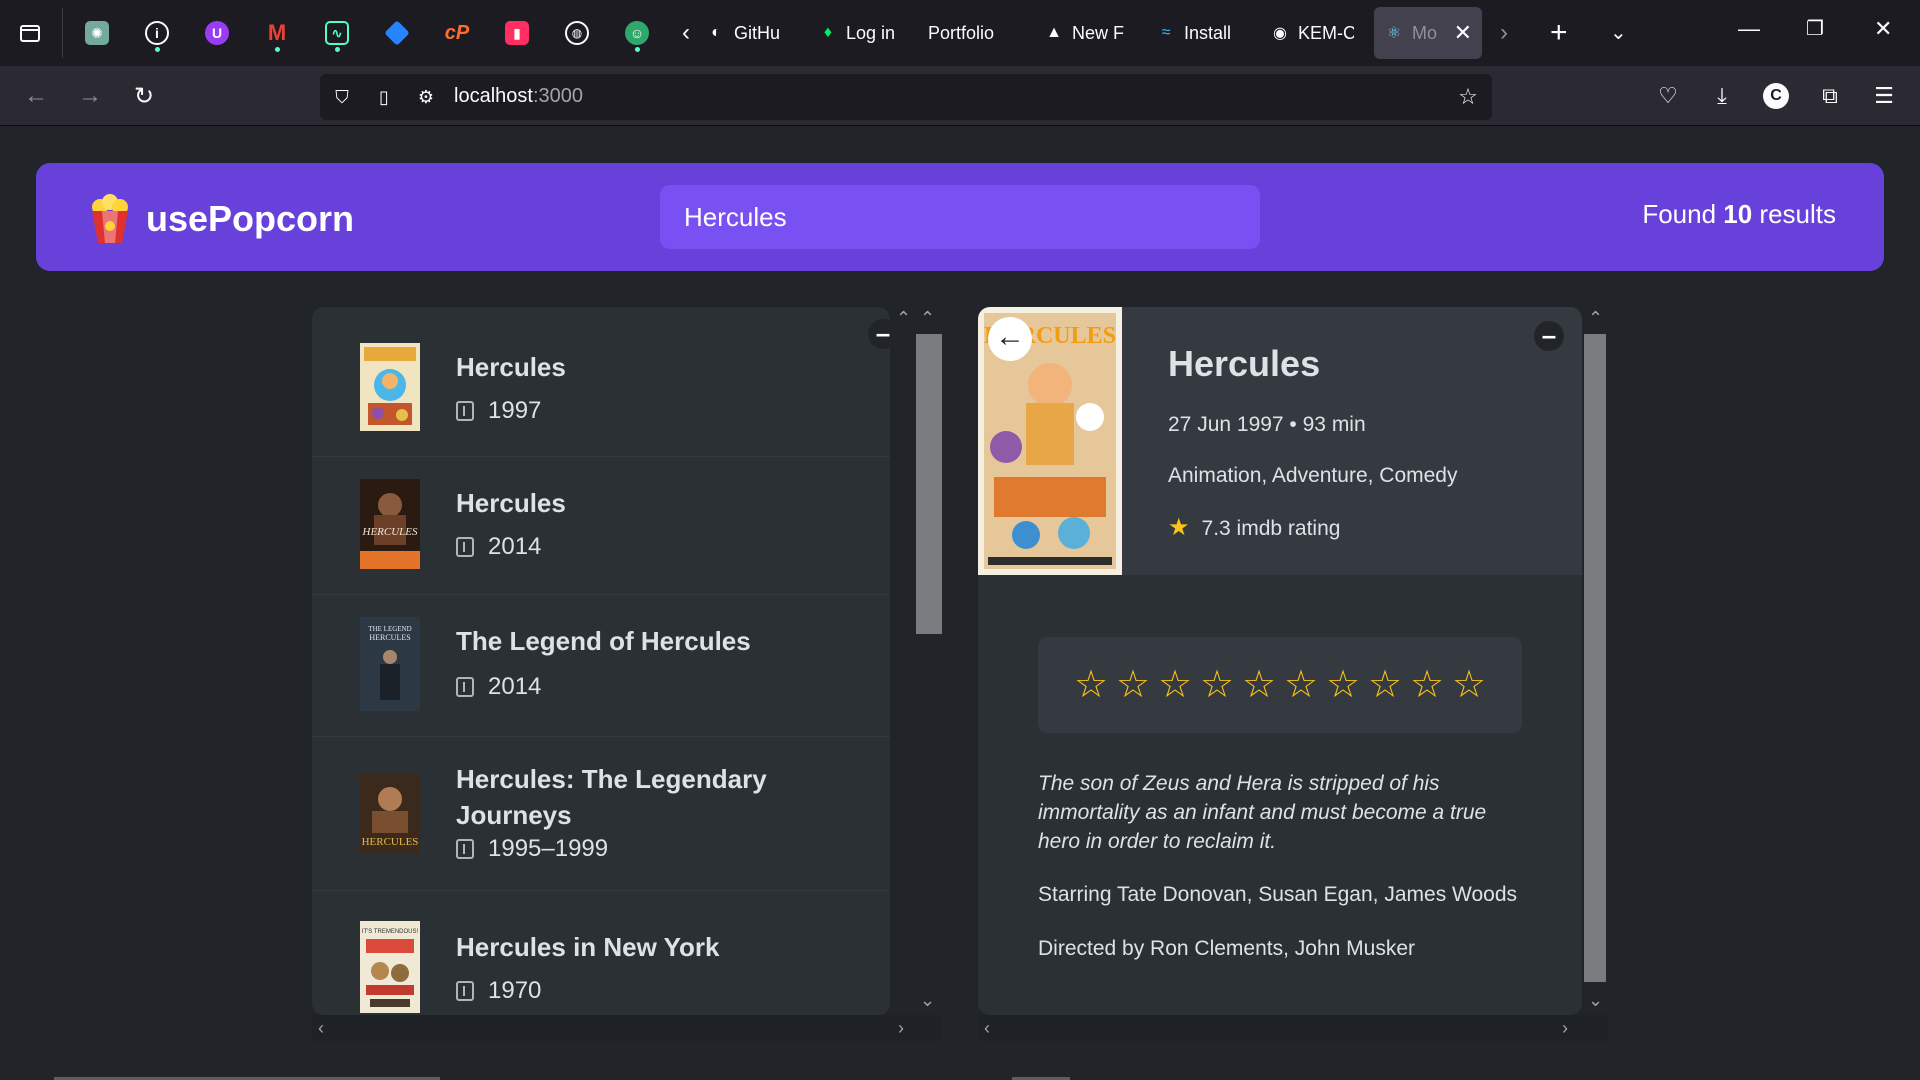 This screenshot has height=1080, width=1920. Describe the element at coordinates (1293, 1028) in the screenshot. I see `details-horizontal-scrollbar` at that location.